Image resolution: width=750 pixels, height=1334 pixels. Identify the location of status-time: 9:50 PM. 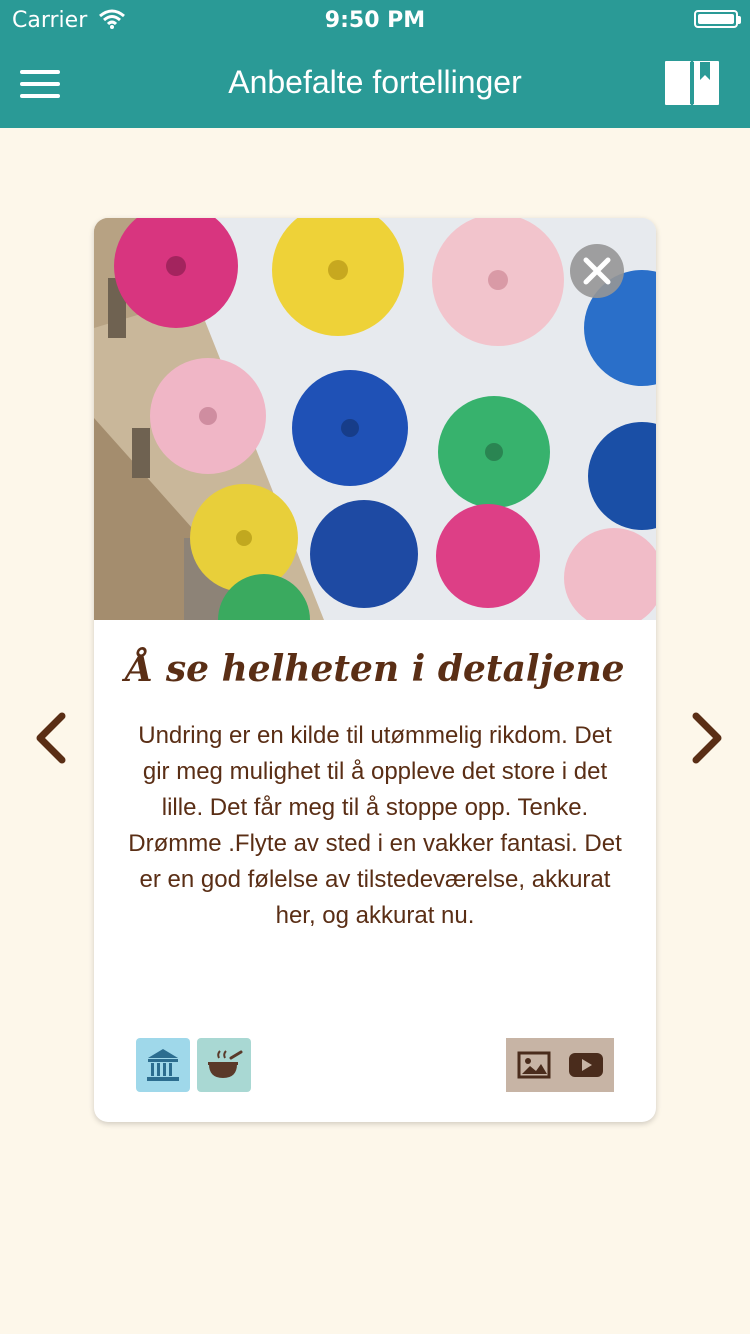
(375, 20).